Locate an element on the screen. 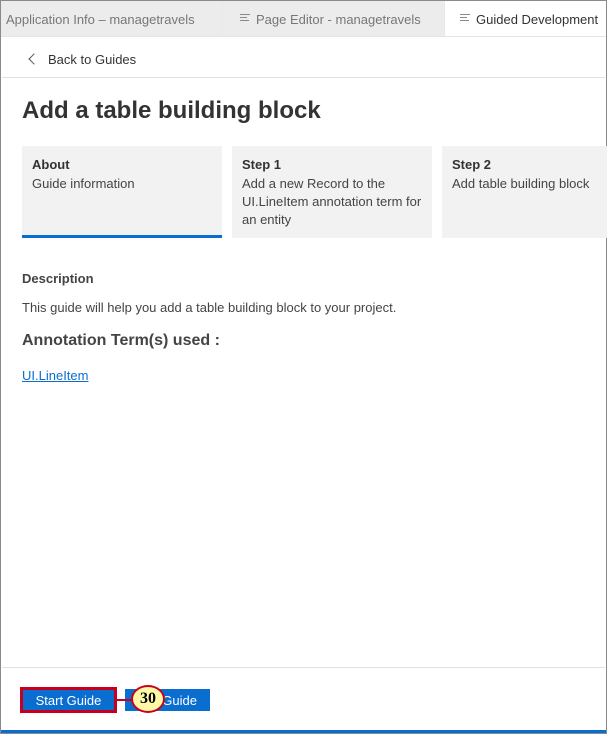 Image resolution: width=607 pixels, height=734 pixels. start-guide-button: Start Guide is located at coordinates (68, 700).